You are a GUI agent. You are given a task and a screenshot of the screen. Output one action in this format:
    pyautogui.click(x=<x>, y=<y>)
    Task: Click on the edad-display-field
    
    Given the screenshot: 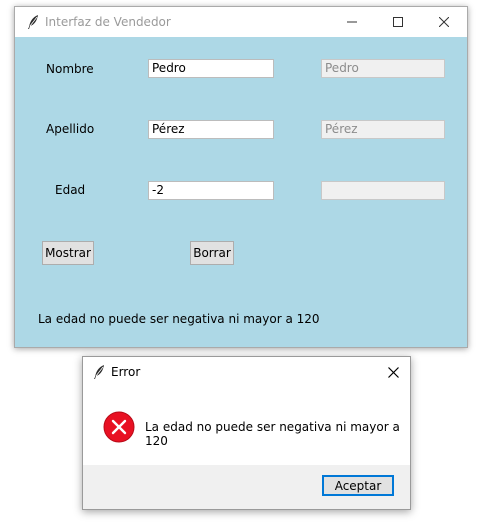 What is the action you would take?
    pyautogui.click(x=383, y=190)
    